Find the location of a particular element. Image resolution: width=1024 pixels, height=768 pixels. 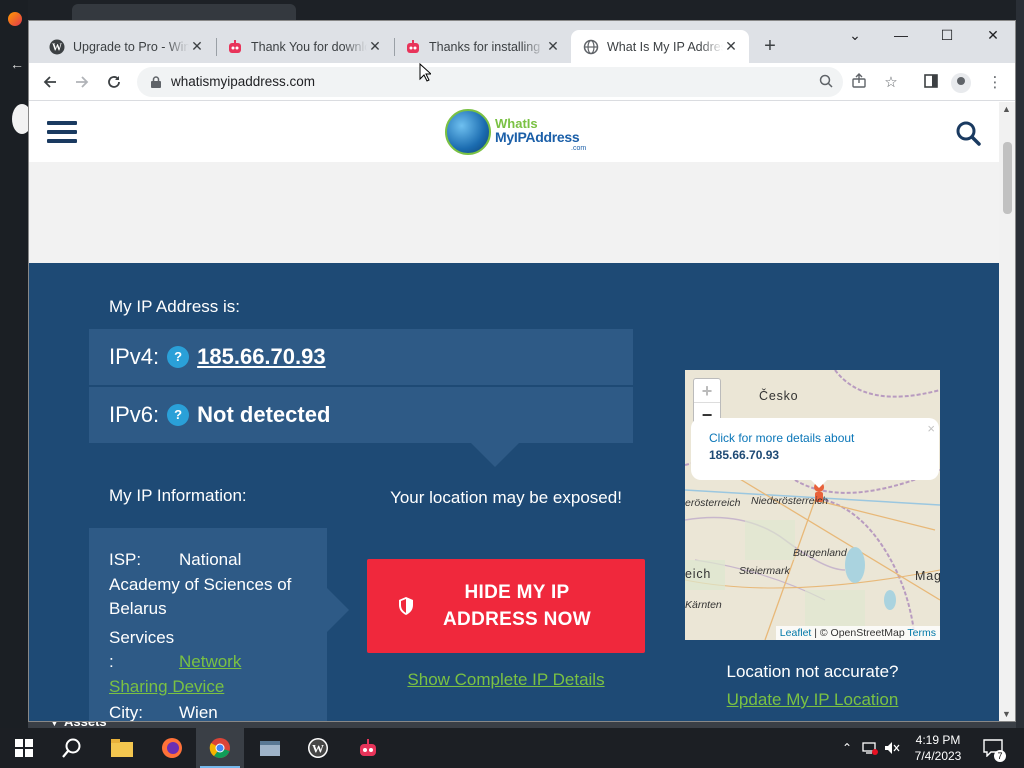

tab-what-is-my-ip: What Is My IP Addres ✕ is located at coordinates (660, 46).